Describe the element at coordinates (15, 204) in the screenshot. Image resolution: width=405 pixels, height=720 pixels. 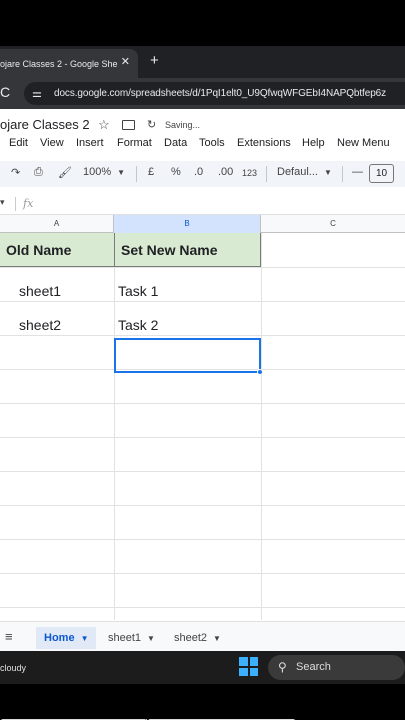
I see `formula-divider` at that location.